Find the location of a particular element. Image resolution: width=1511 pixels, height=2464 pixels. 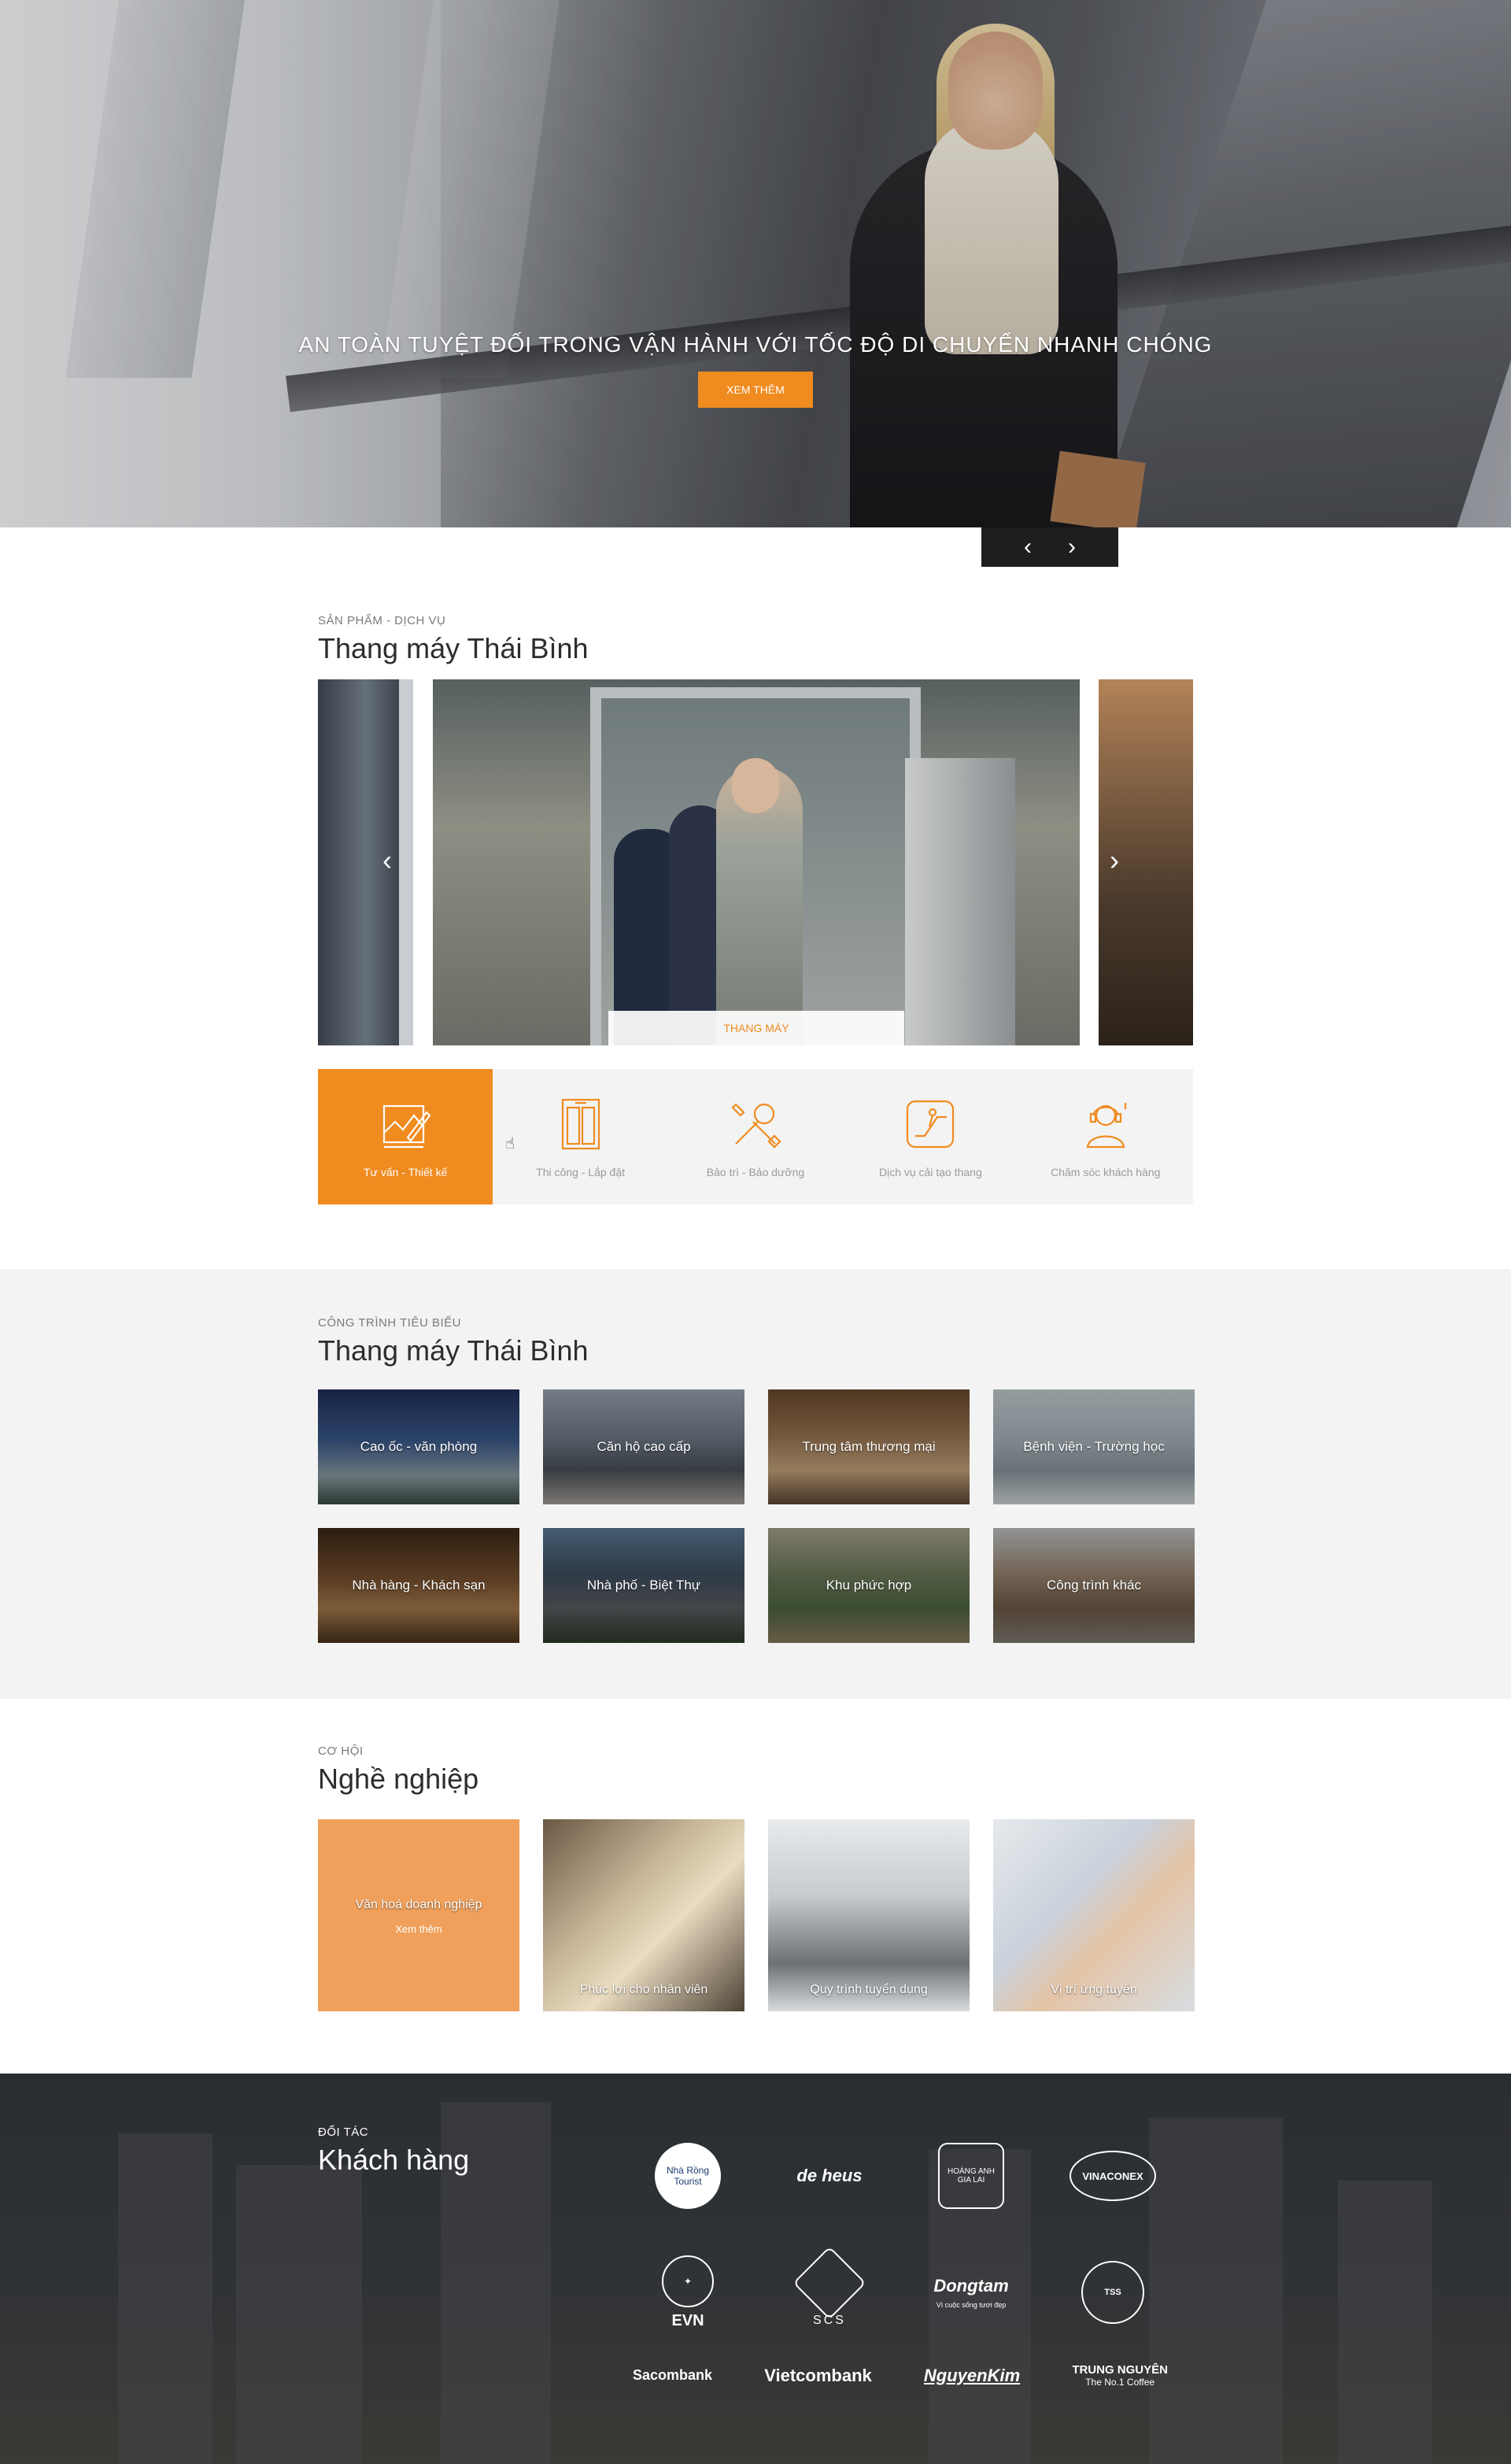

product-carousel: THANG MÁY ‹ › is located at coordinates (756, 862).